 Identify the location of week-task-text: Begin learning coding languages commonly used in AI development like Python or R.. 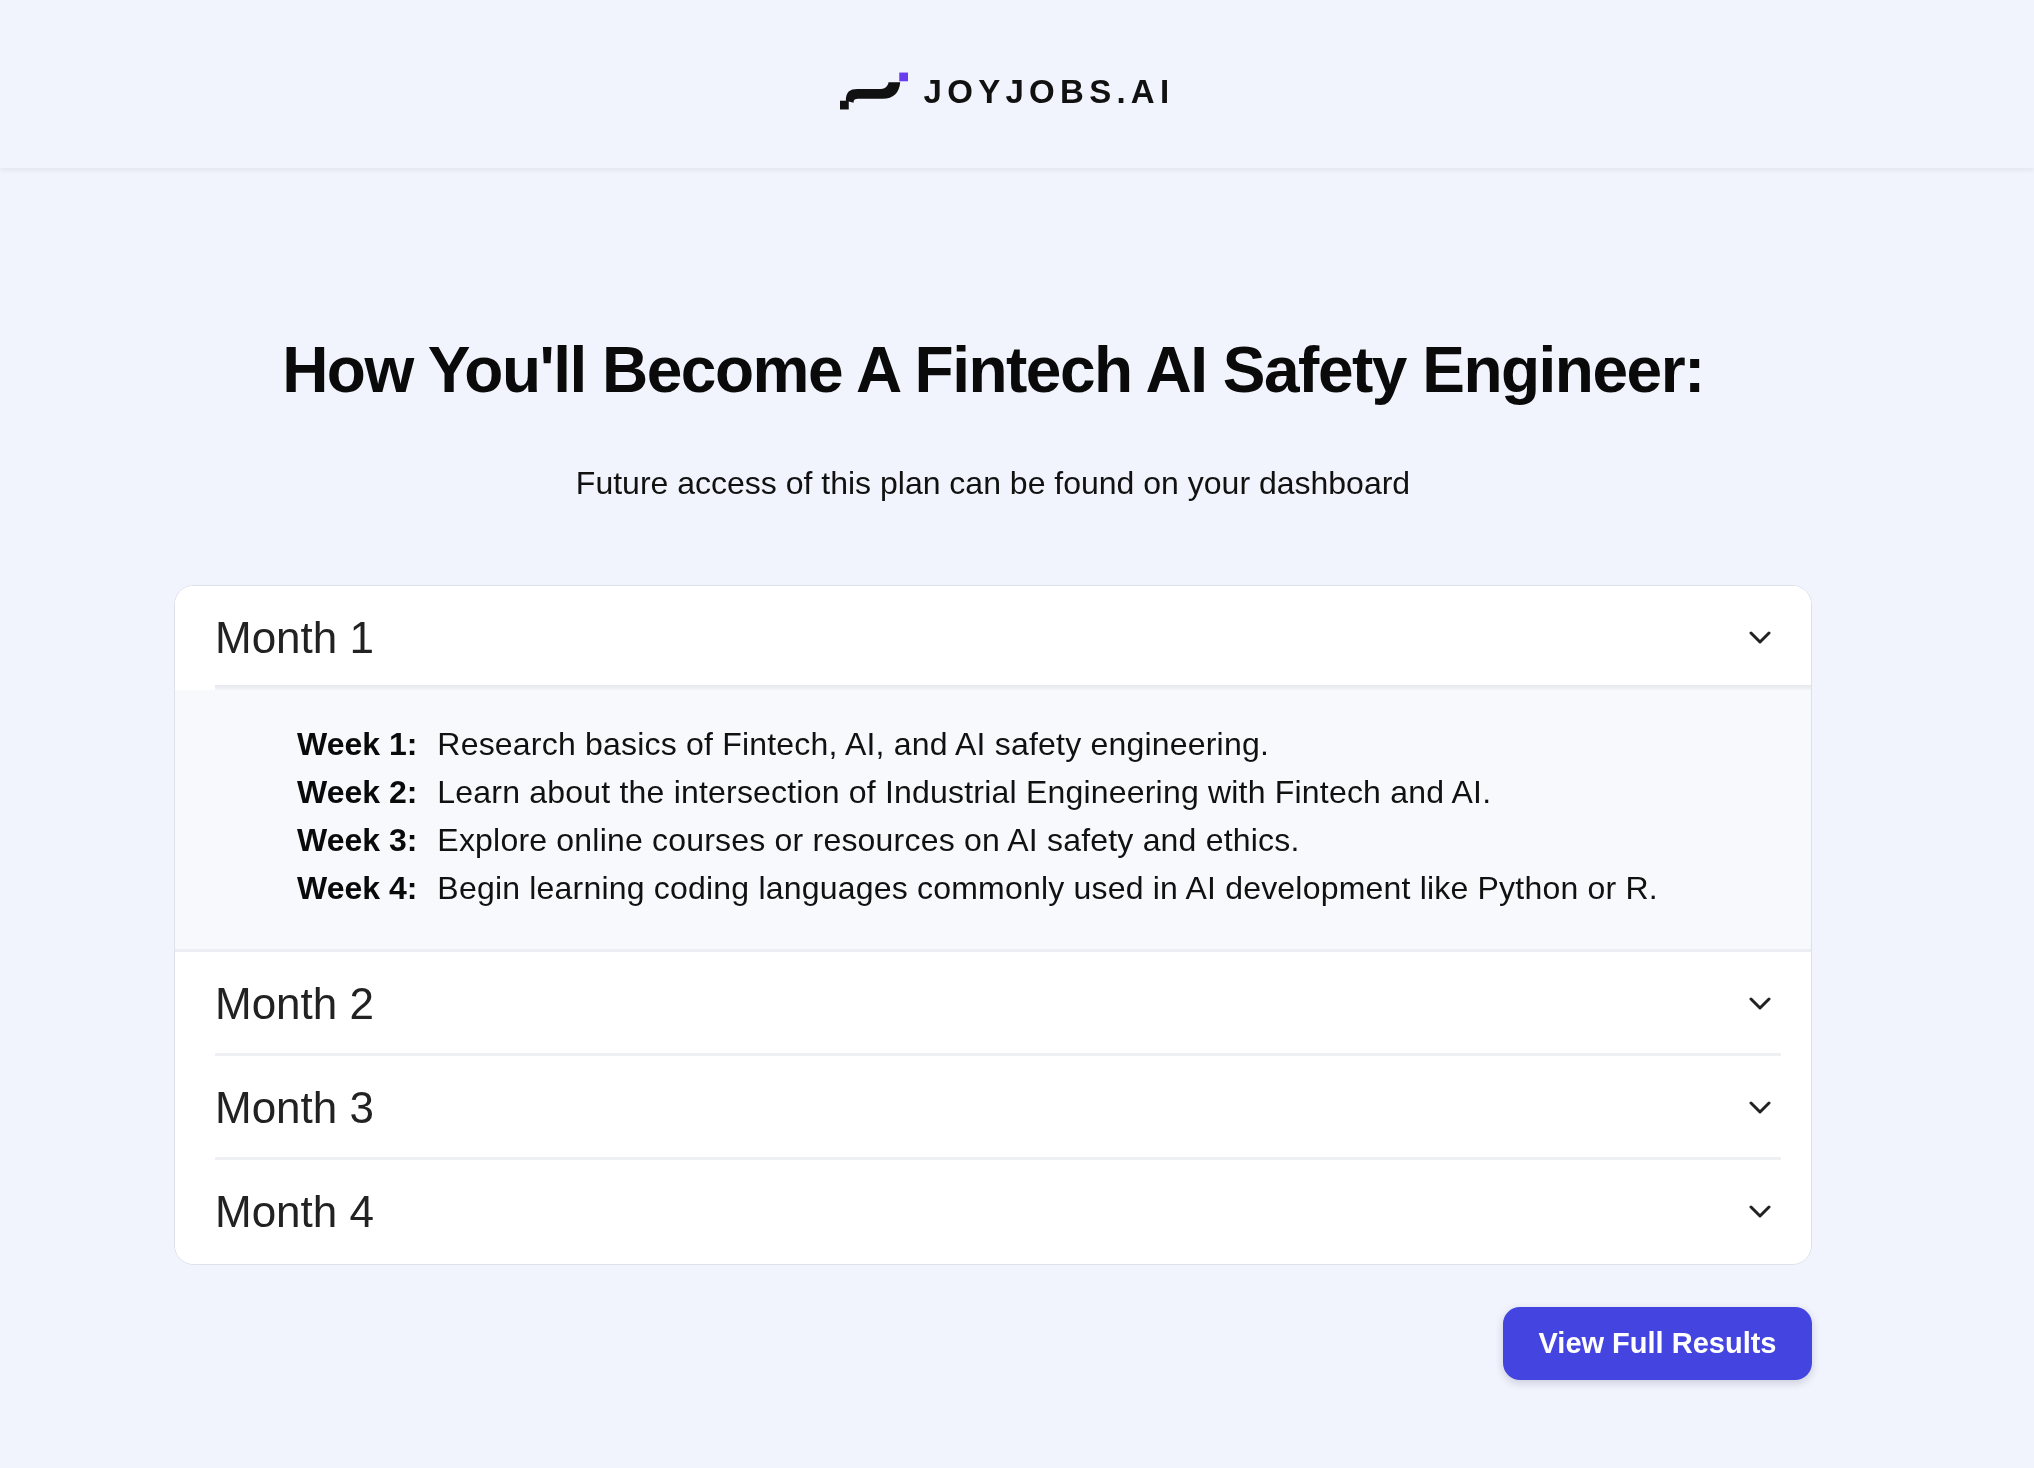
(1047, 888).